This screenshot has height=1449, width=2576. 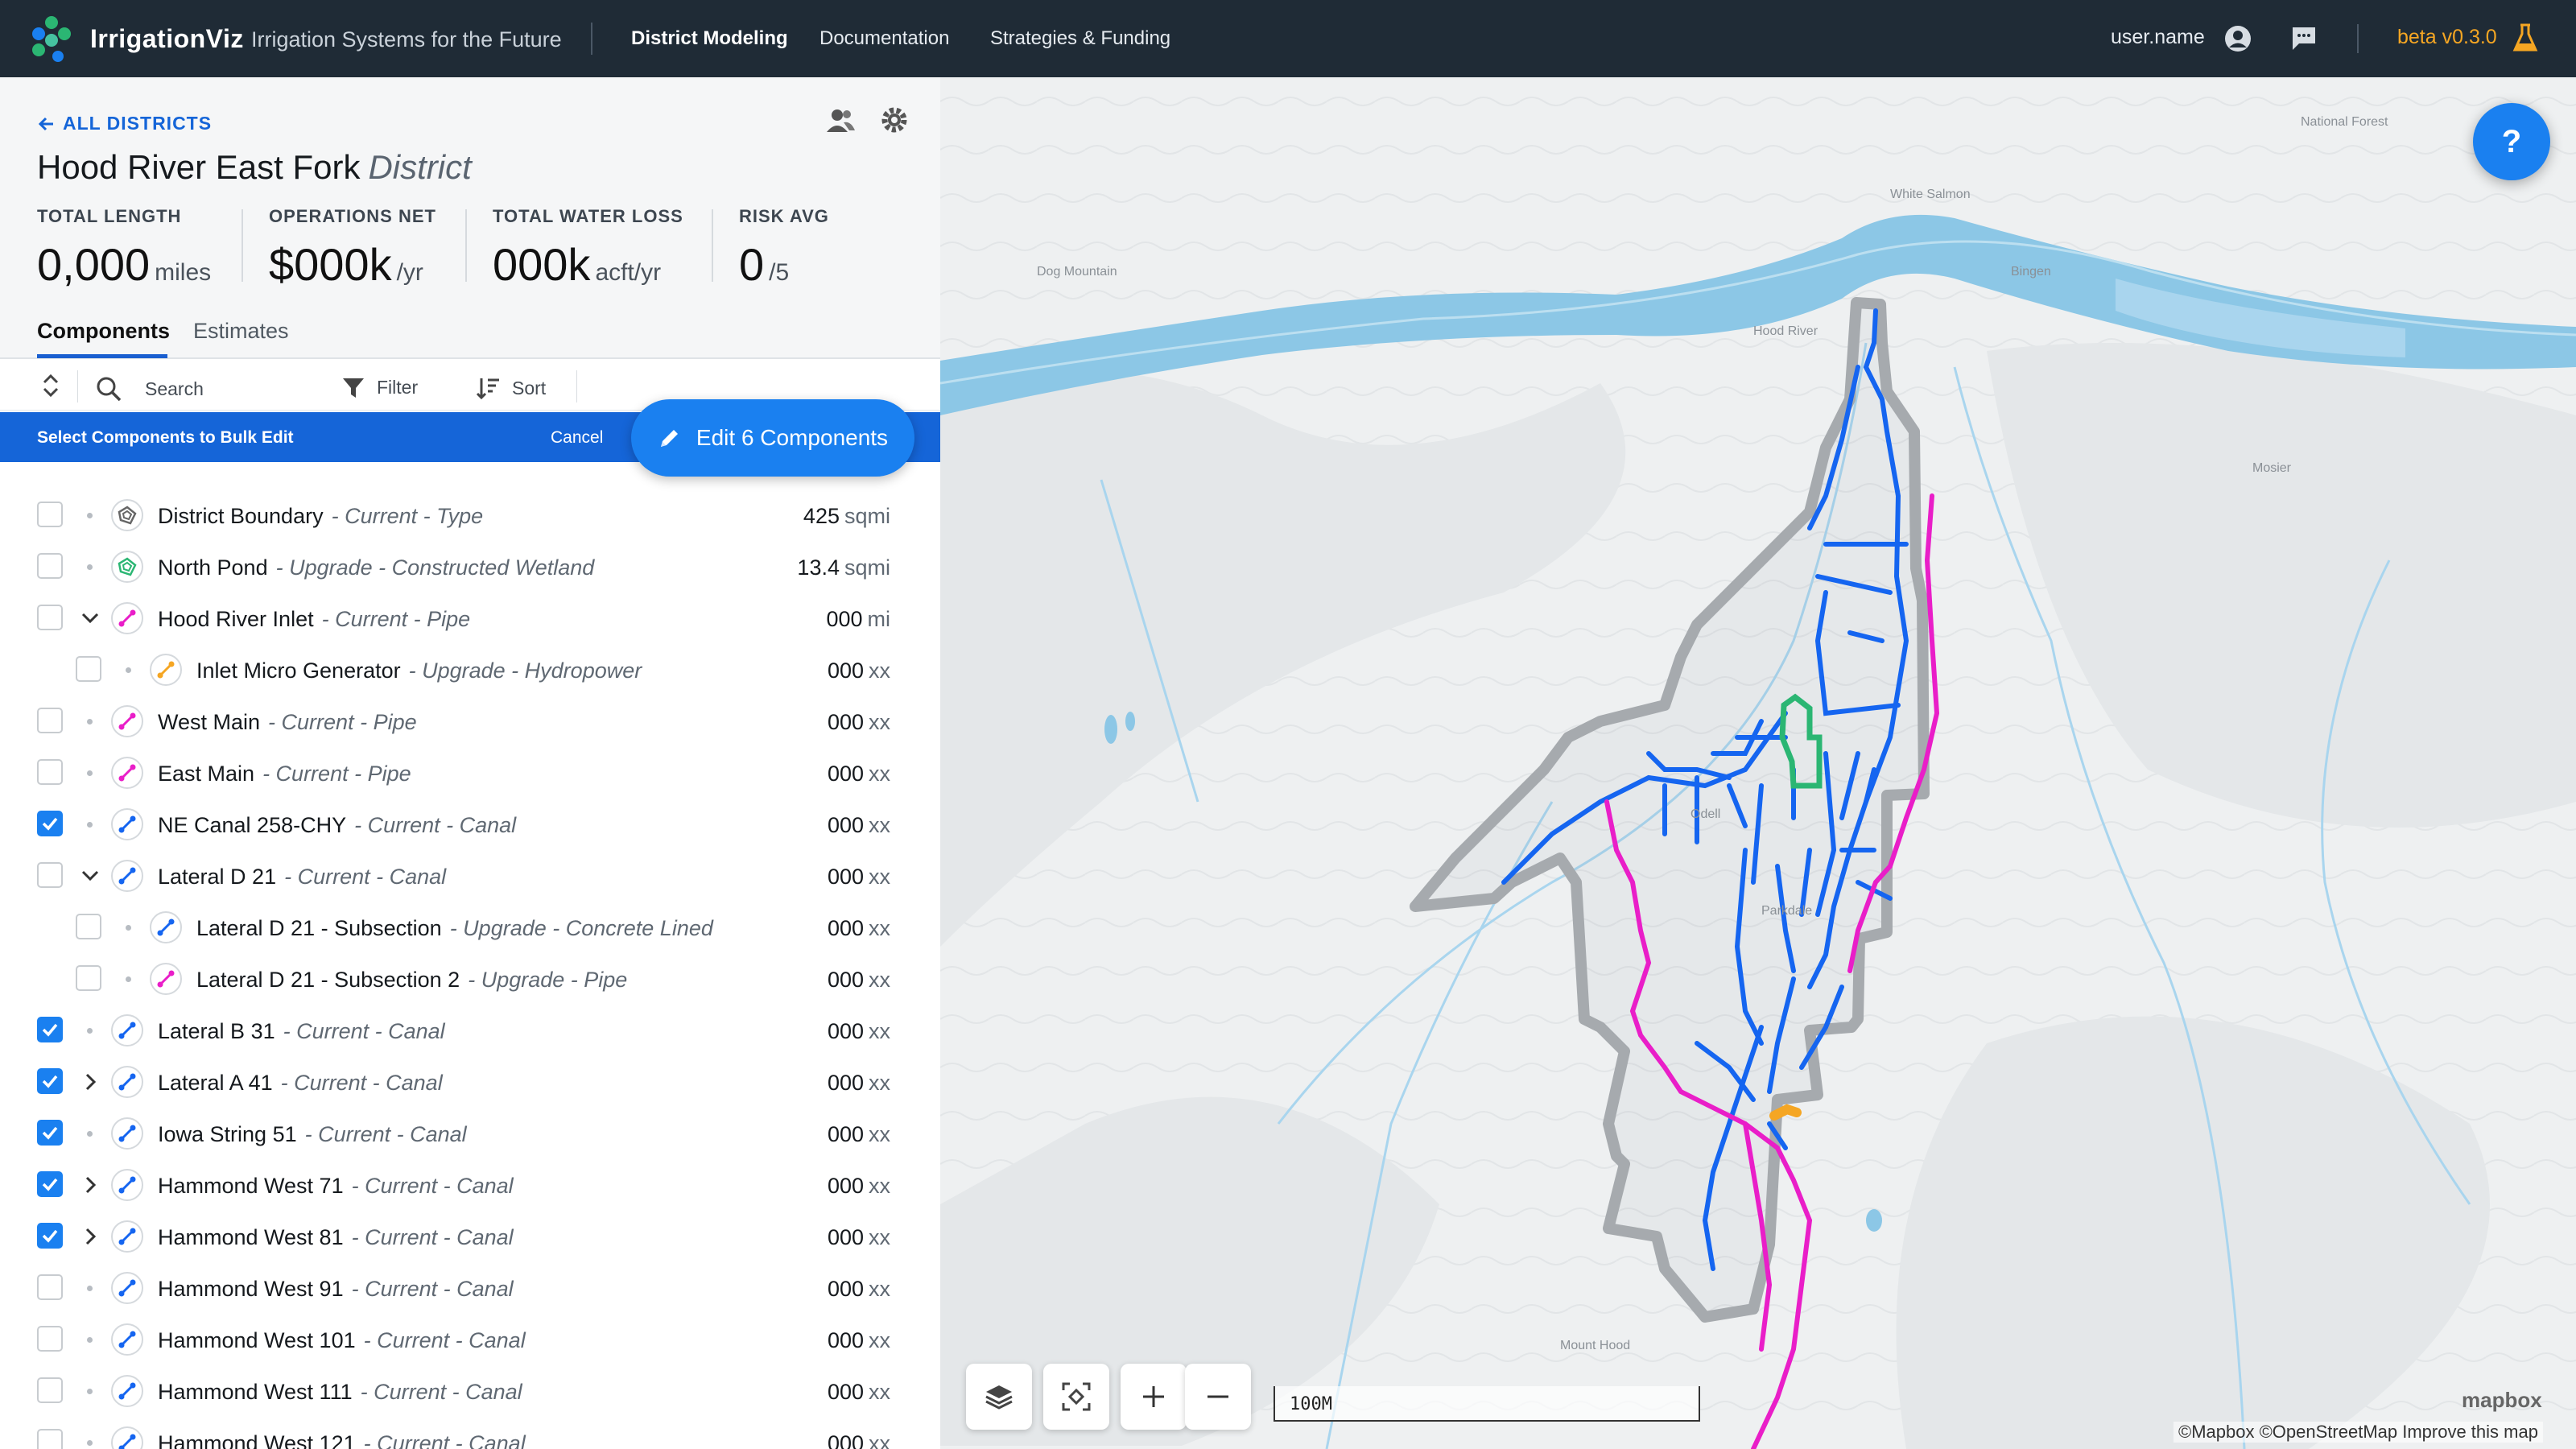 What do you see at coordinates (340, 1392) in the screenshot?
I see `component-name: Hammond West 111 - Current - Canal` at bounding box center [340, 1392].